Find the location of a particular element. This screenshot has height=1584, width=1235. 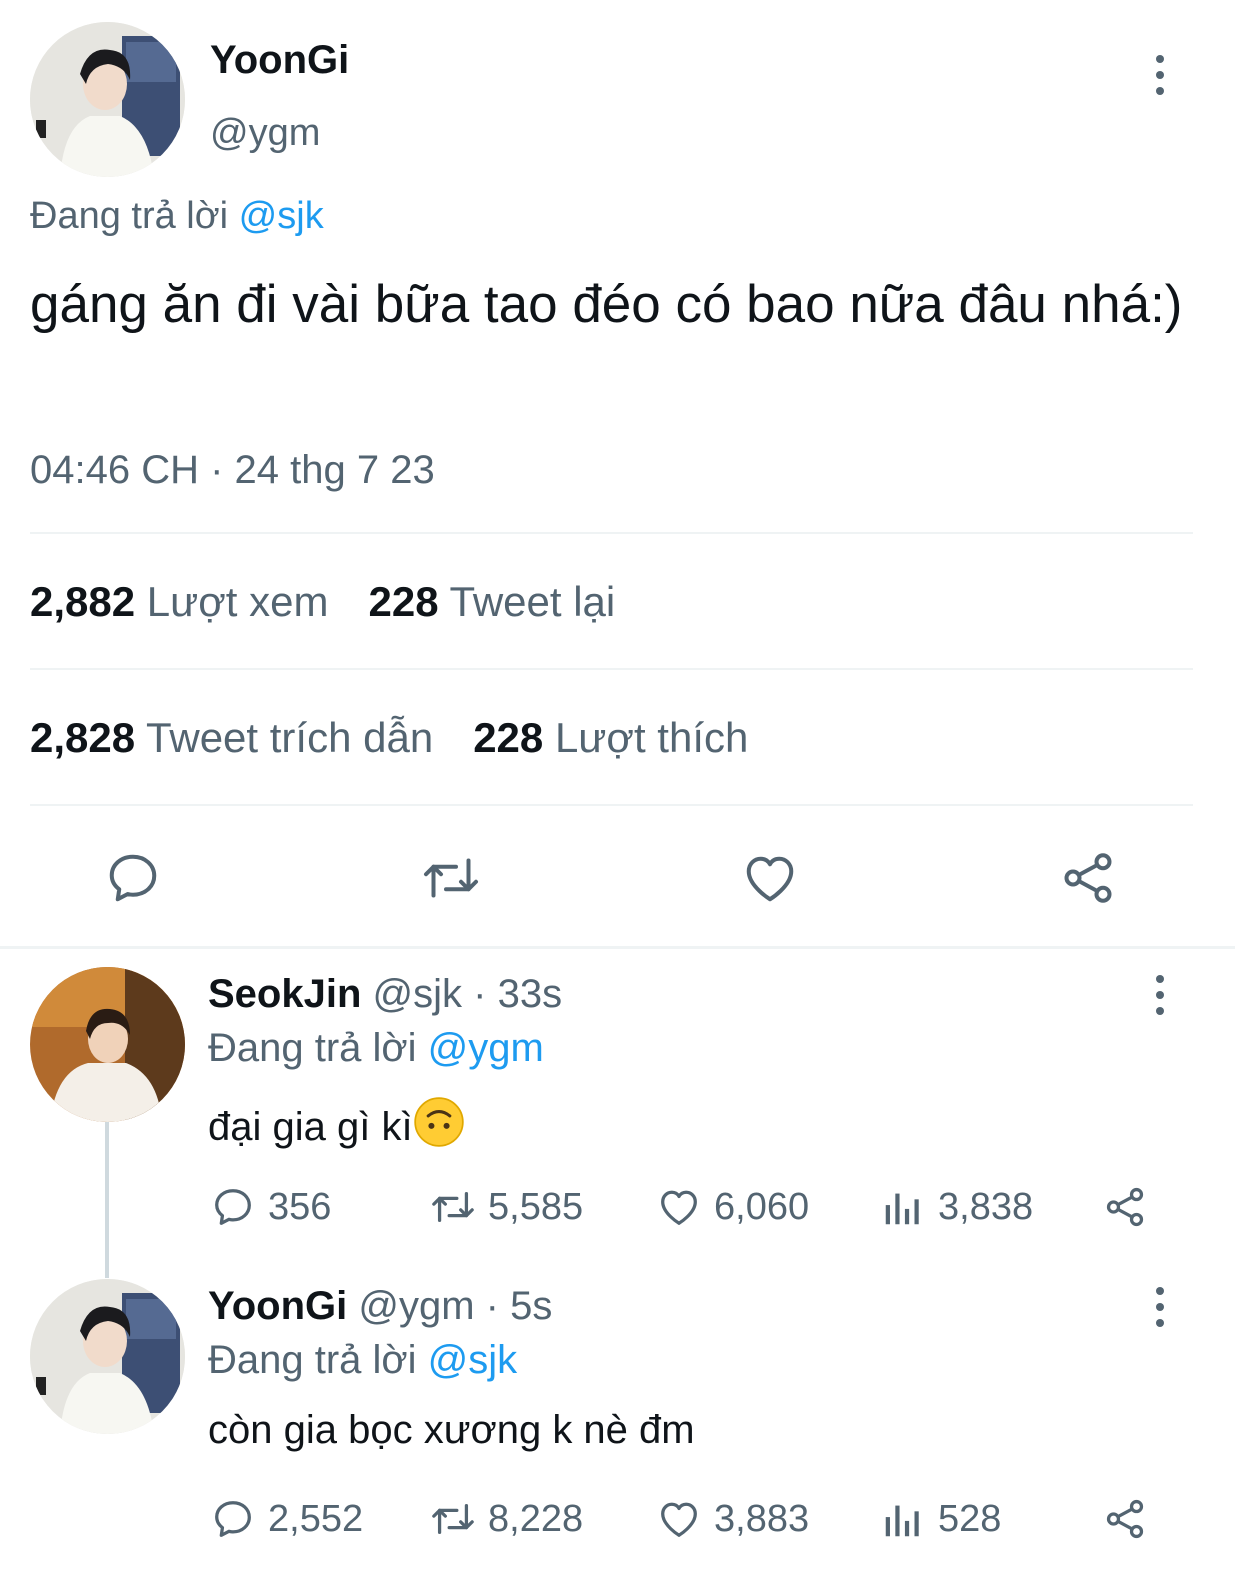

reply-action: 2,552 is located at coordinates (286, 1519).